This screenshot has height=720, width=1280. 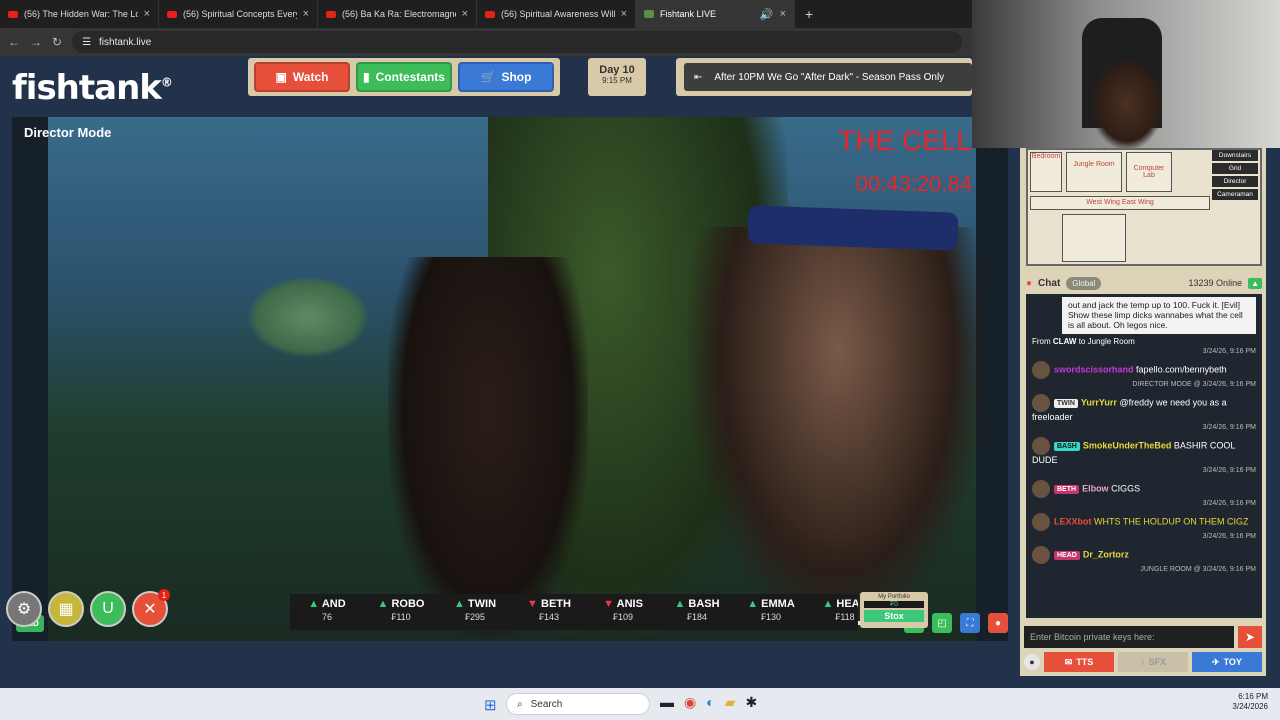 I want to click on map-menu-grid: Grid, so click(x=1235, y=168).